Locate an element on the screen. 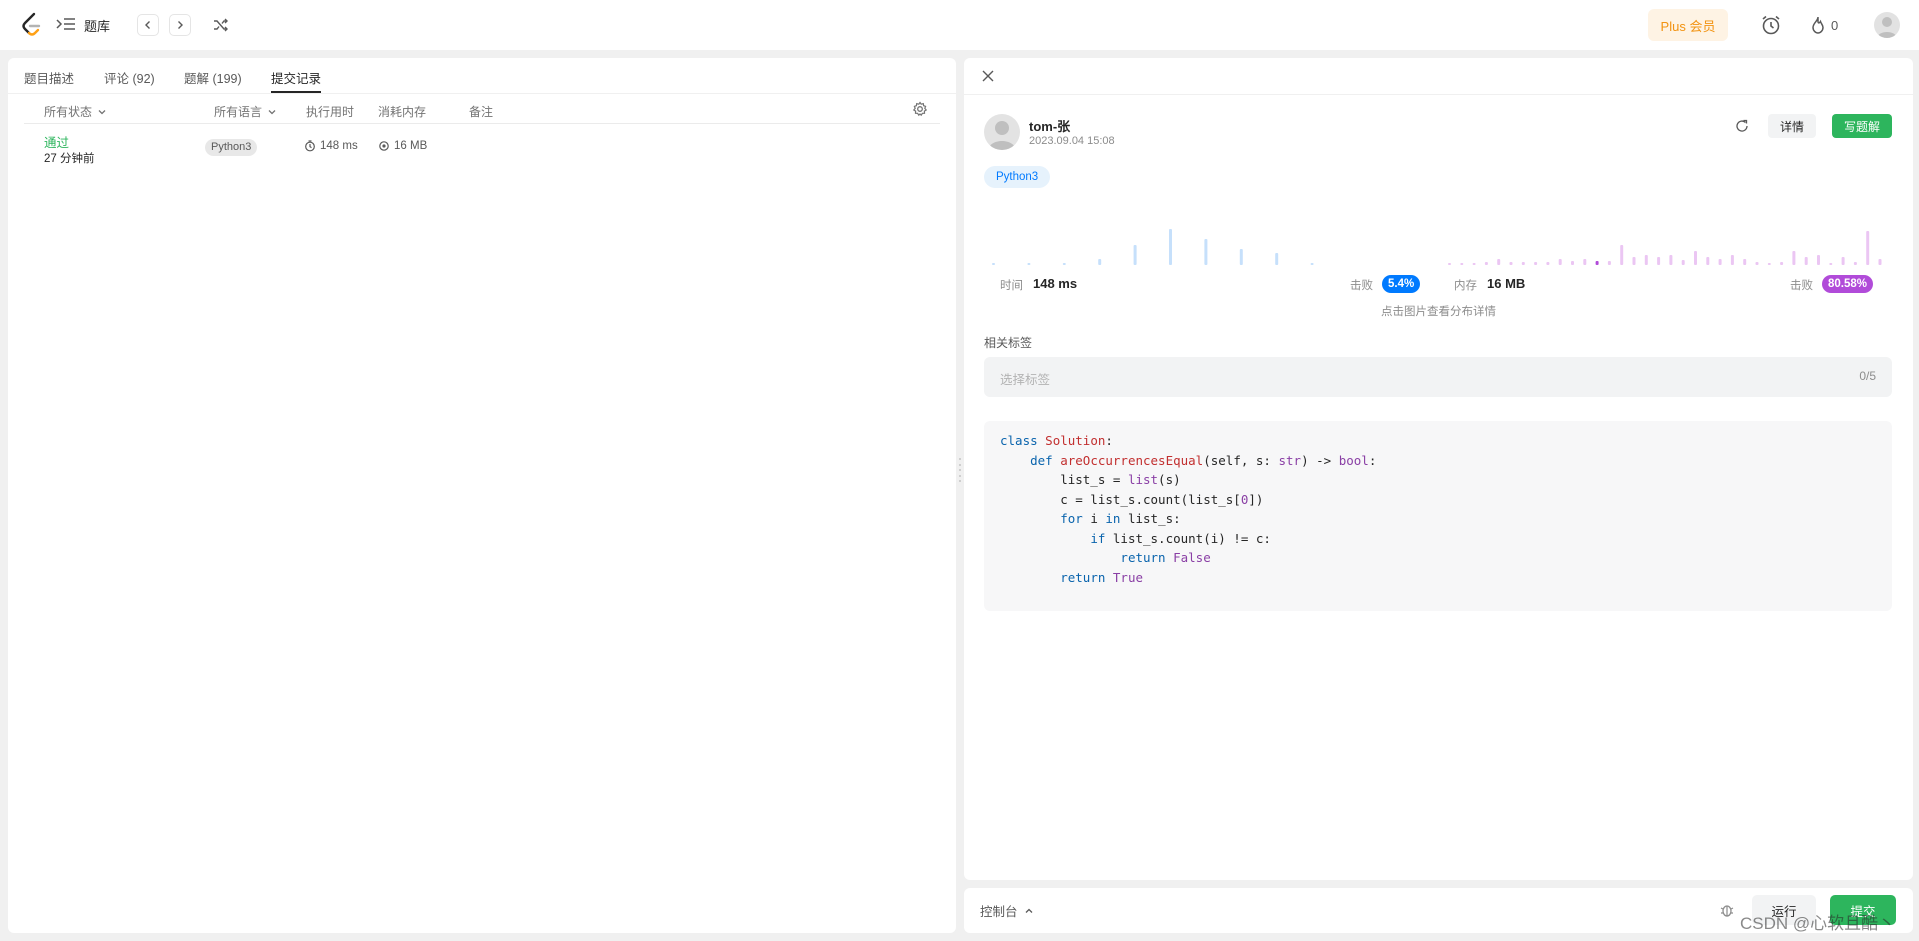 Image resolution: width=1919 pixels, height=941 pixels. chevron-left-icon is located at coordinates (147, 25).